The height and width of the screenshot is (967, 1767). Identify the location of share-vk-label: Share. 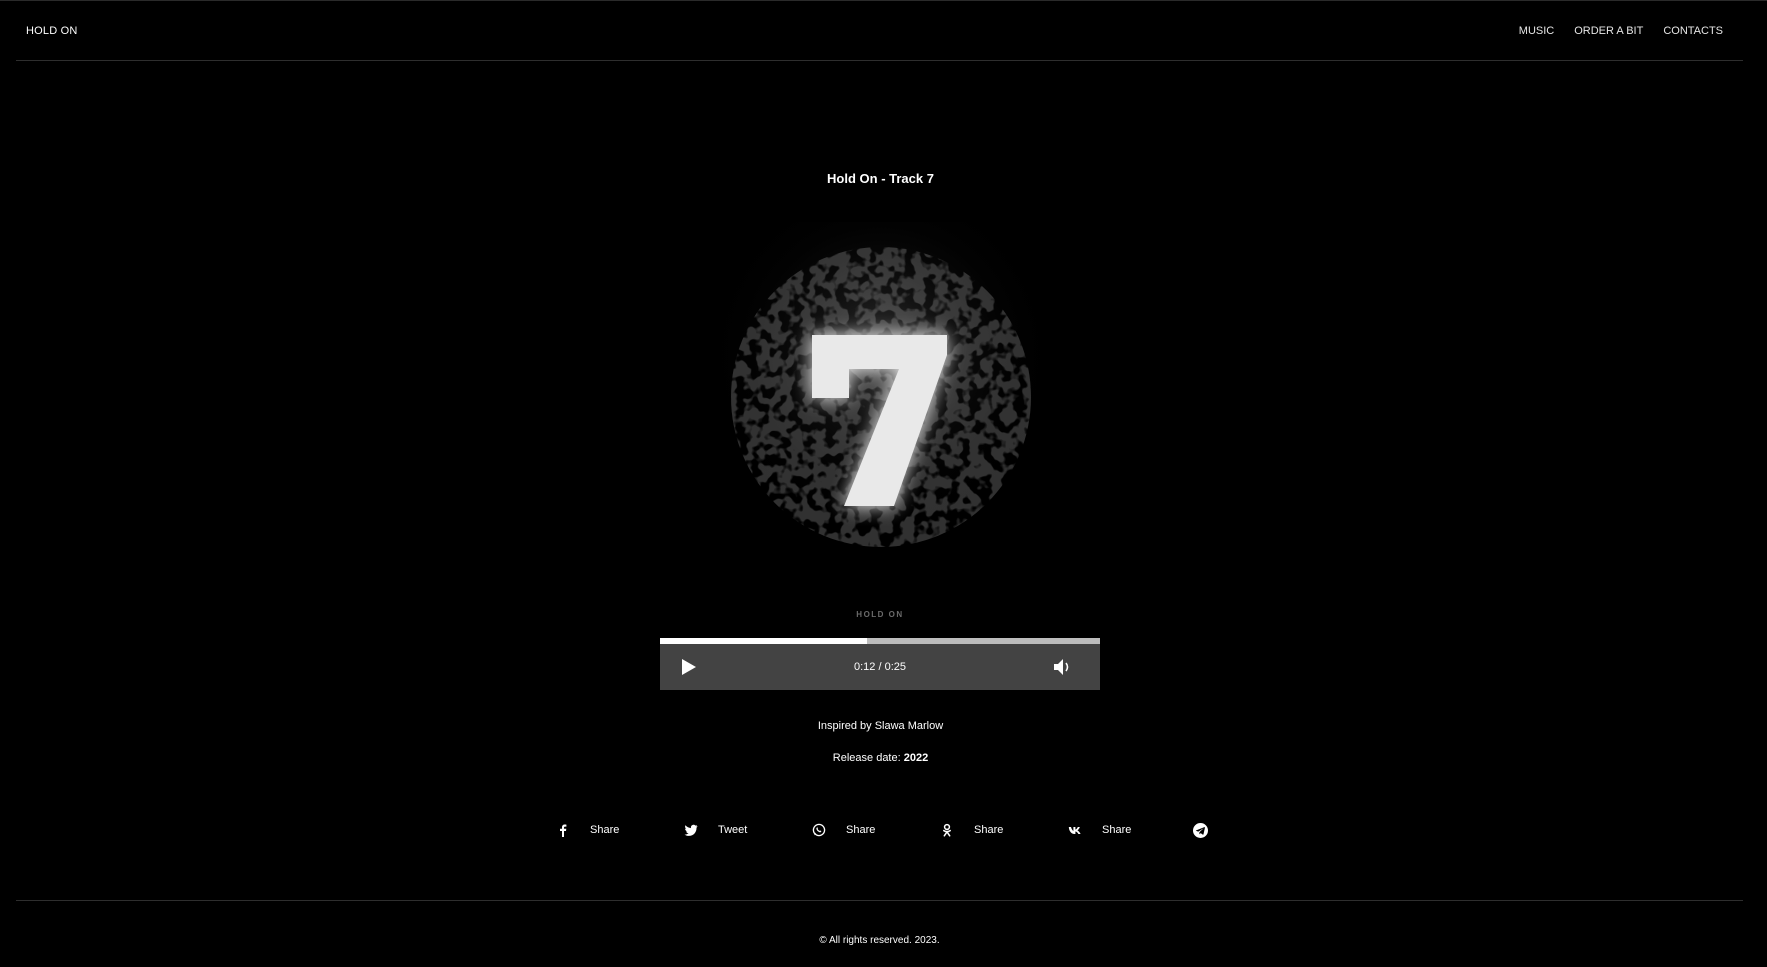
(1117, 830).